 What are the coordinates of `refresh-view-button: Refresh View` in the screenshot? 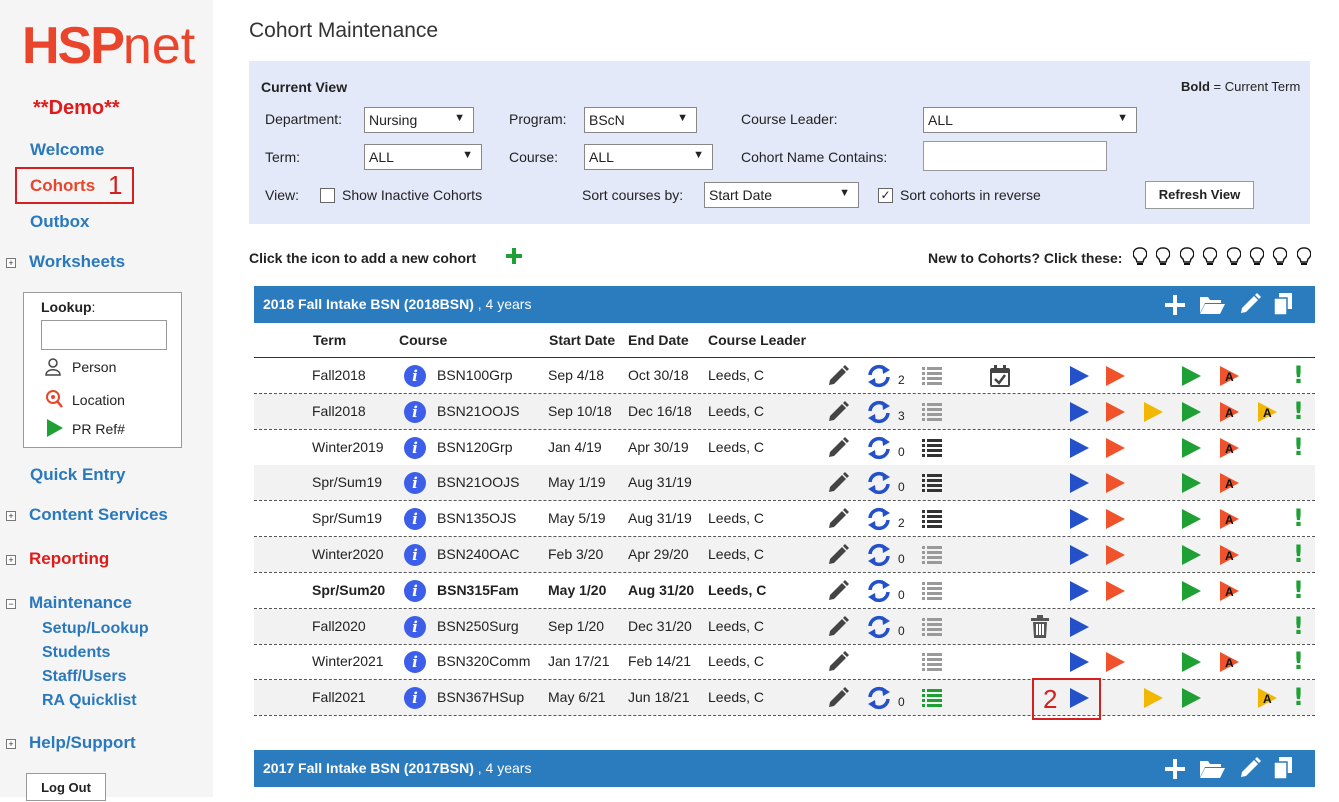 It's located at (1199, 195).